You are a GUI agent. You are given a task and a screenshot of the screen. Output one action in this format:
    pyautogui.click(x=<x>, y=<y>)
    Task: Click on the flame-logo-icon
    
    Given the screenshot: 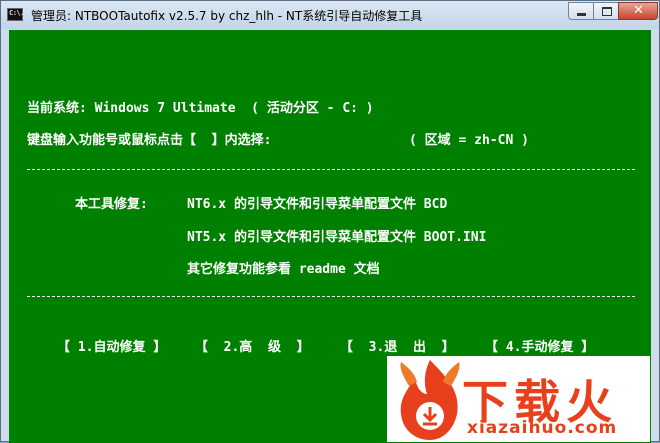 What is the action you would take?
    pyautogui.click(x=430, y=400)
    